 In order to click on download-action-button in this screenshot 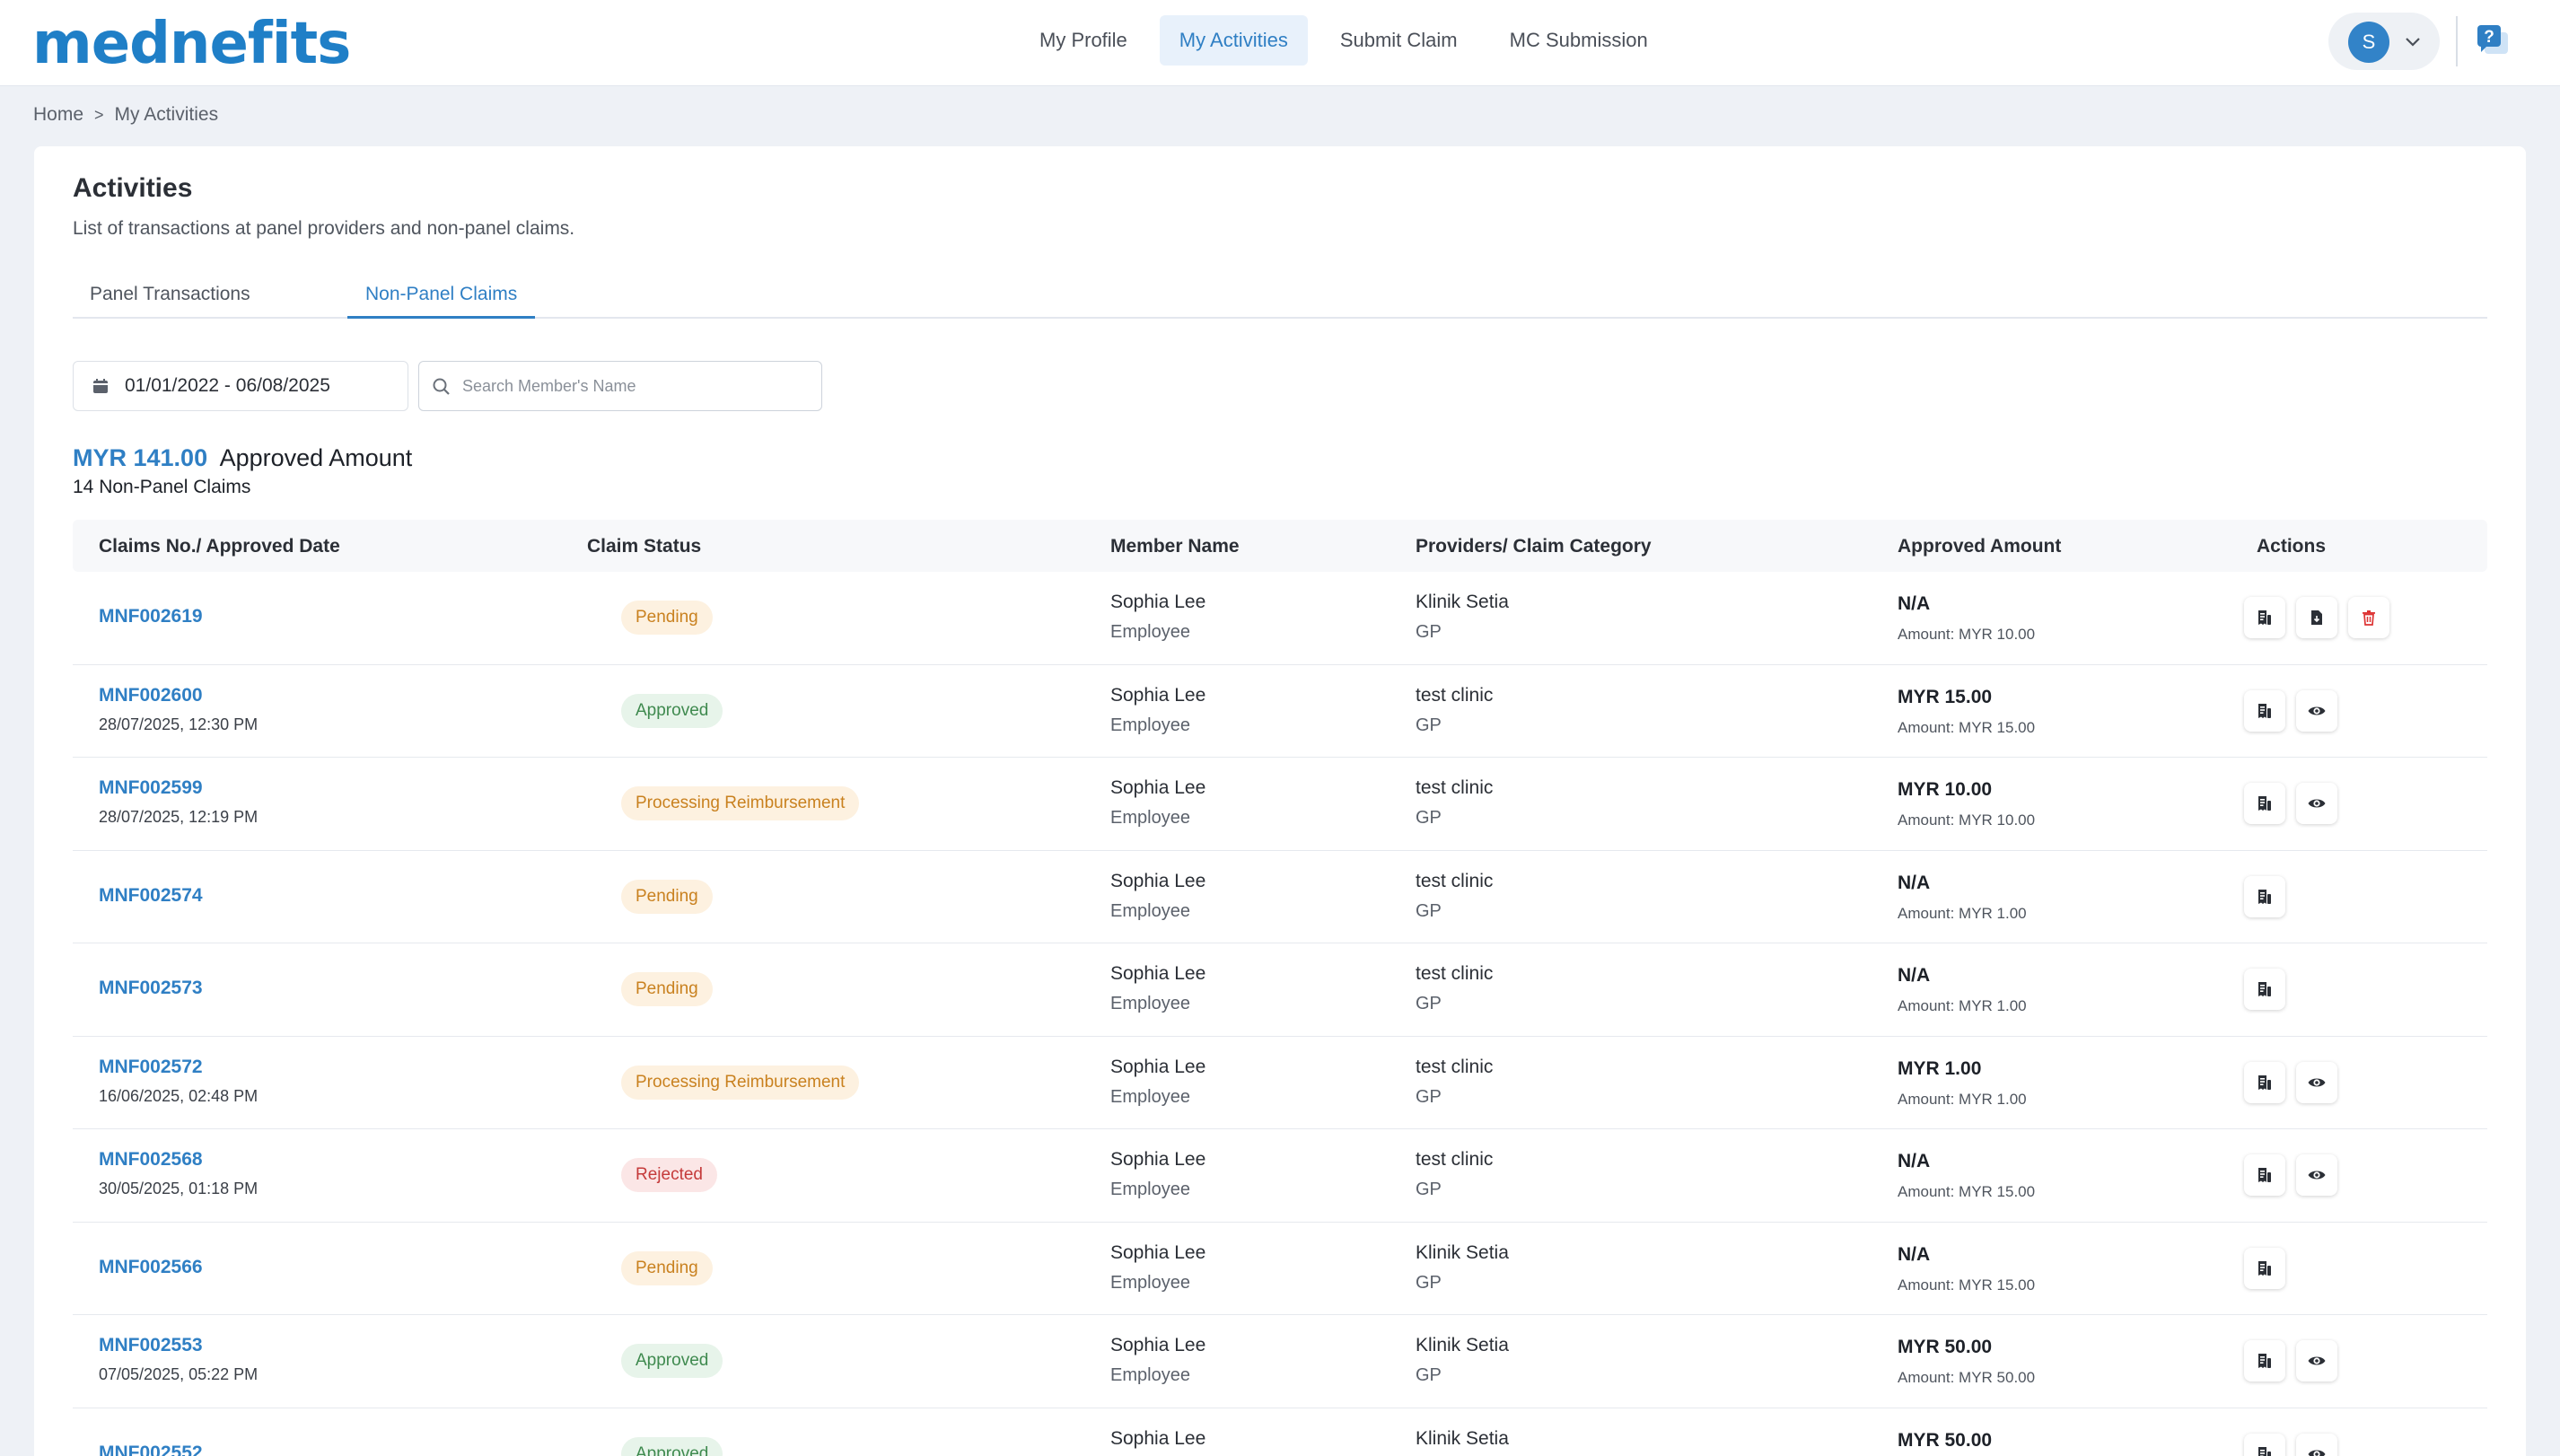, I will do `click(2316, 618)`.